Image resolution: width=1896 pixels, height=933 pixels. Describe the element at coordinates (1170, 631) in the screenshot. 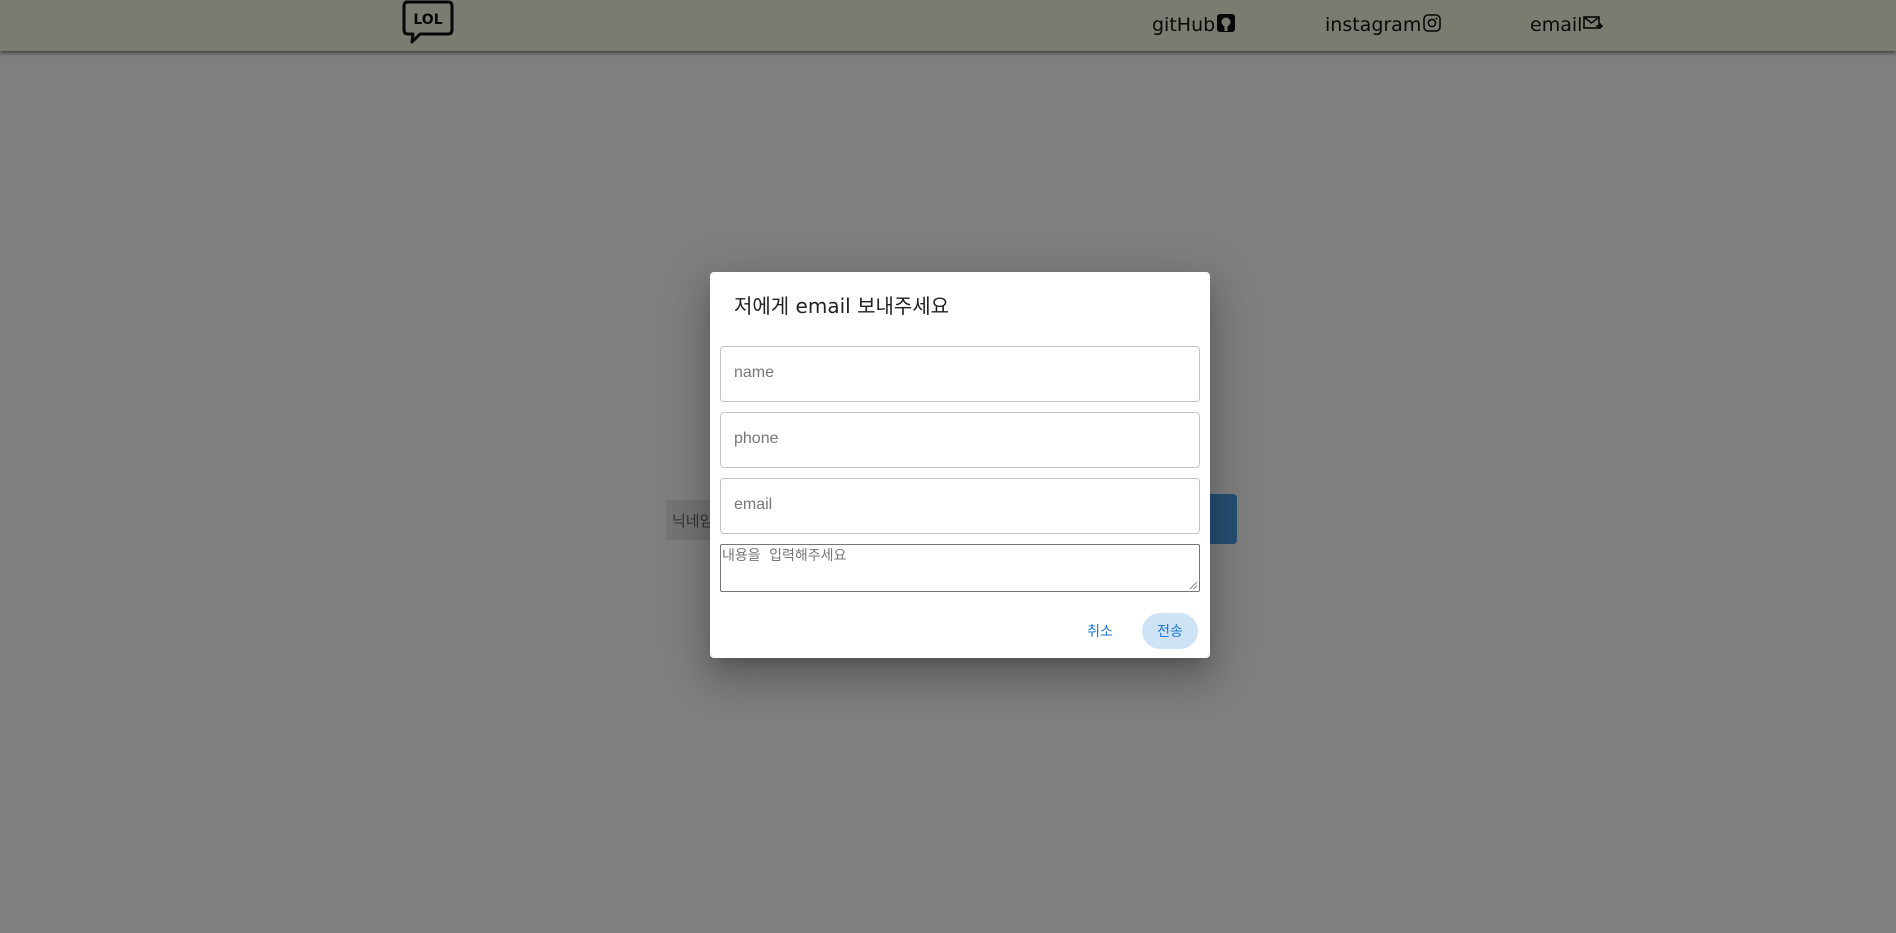

I see `send-button: 전송` at that location.